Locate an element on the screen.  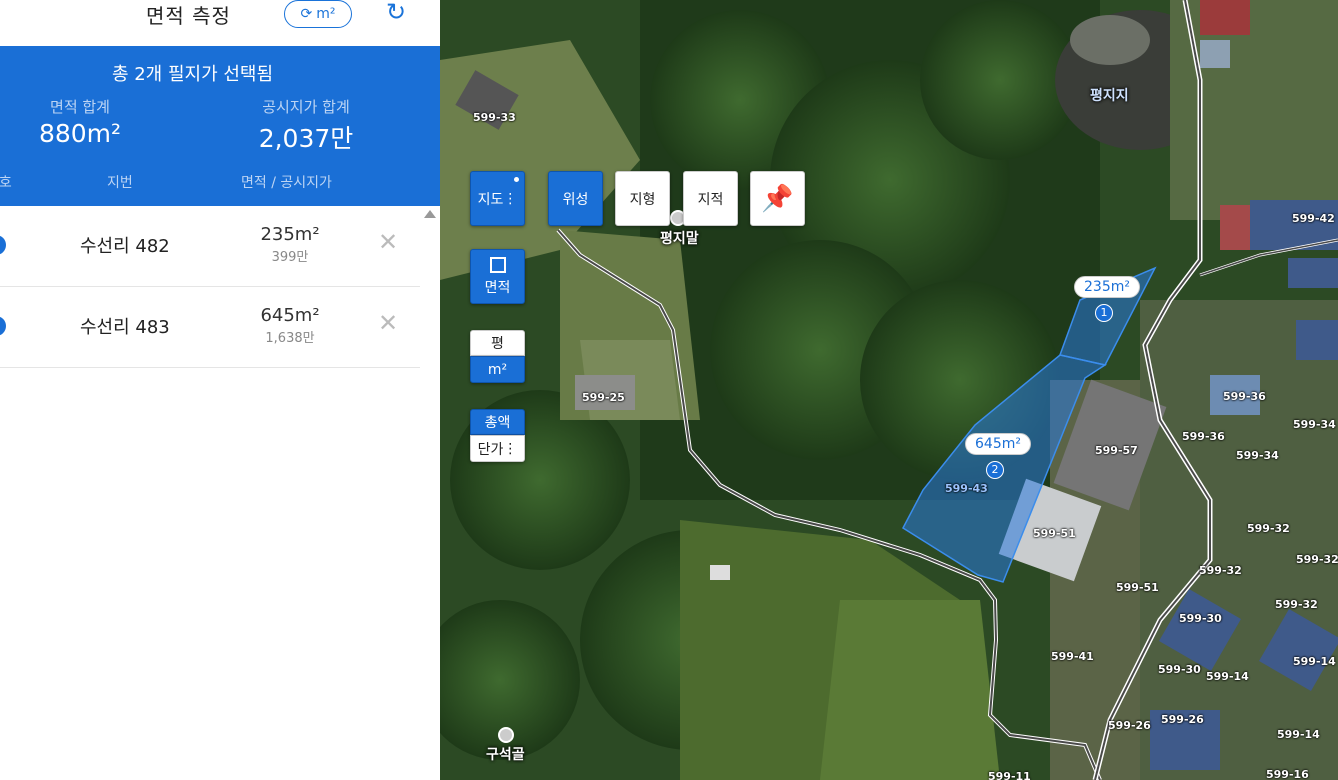
unit-m2-button: m² is located at coordinates (497, 369).